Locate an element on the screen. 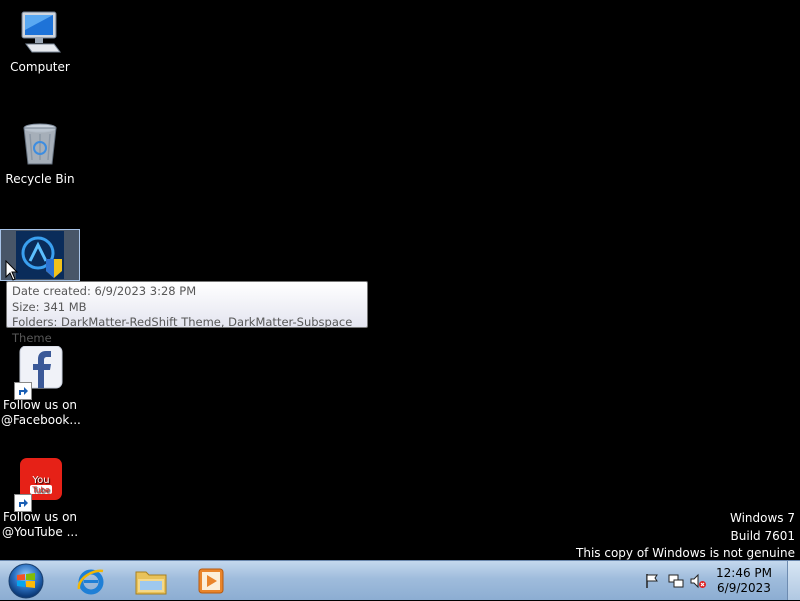 The height and width of the screenshot is (601, 800). taskbar-media-player-button is located at coordinates (211, 581).